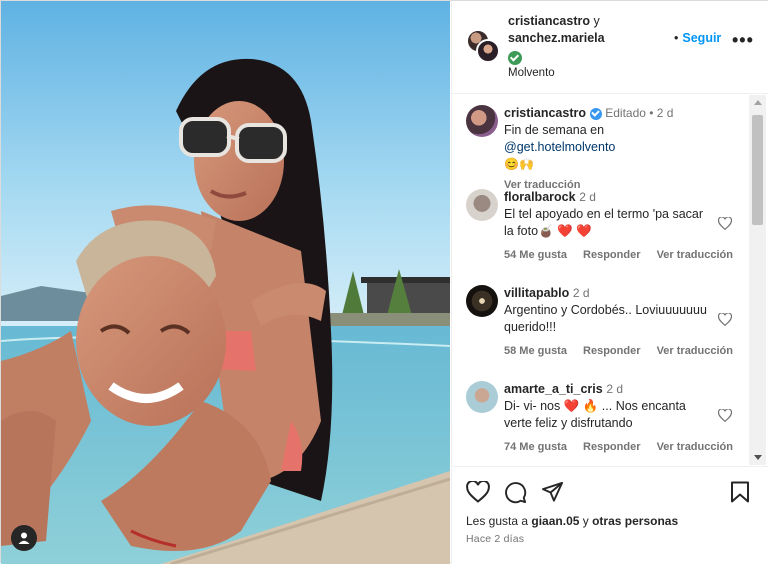  What do you see at coordinates (757, 170) in the screenshot?
I see `scrollbar-thumb` at bounding box center [757, 170].